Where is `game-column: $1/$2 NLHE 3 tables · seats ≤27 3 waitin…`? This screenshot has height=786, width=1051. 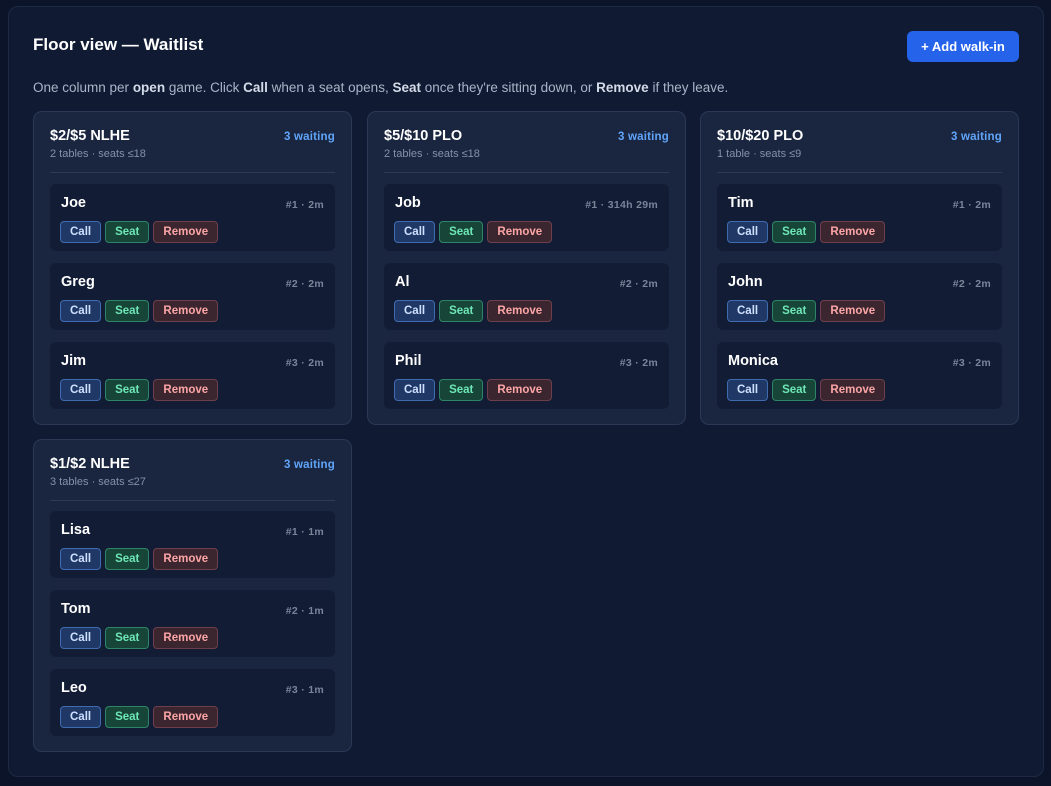 game-column: $1/$2 NLHE 3 tables · seats ≤27 3 waitin… is located at coordinates (192, 595).